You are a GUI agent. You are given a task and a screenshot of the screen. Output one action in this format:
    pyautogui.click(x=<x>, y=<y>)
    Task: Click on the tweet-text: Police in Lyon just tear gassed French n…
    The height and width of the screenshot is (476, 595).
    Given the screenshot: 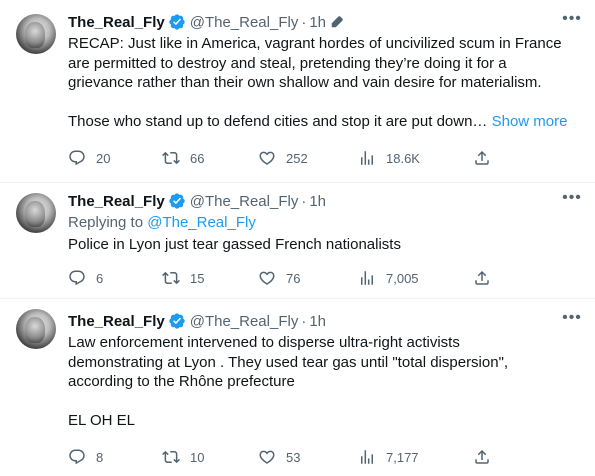 What is the action you would take?
    pyautogui.click(x=234, y=244)
    